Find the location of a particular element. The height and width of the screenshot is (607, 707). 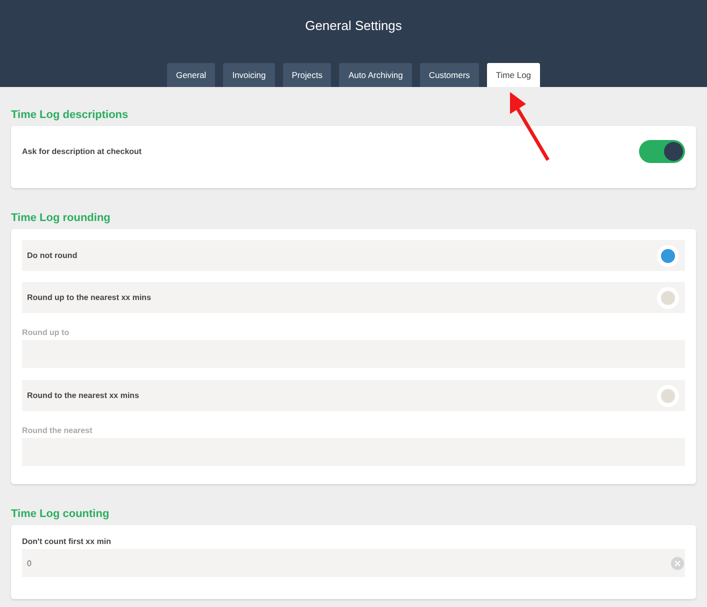

page-title: General Settings is located at coordinates (353, 25).